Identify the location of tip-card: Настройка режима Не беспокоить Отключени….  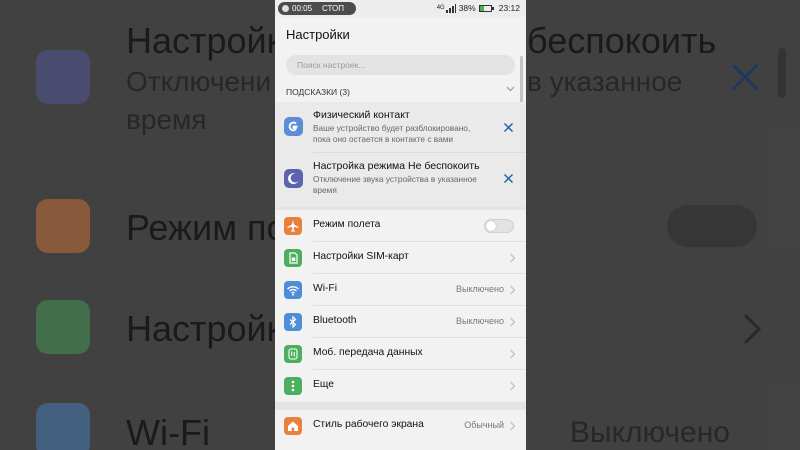
(400, 180).